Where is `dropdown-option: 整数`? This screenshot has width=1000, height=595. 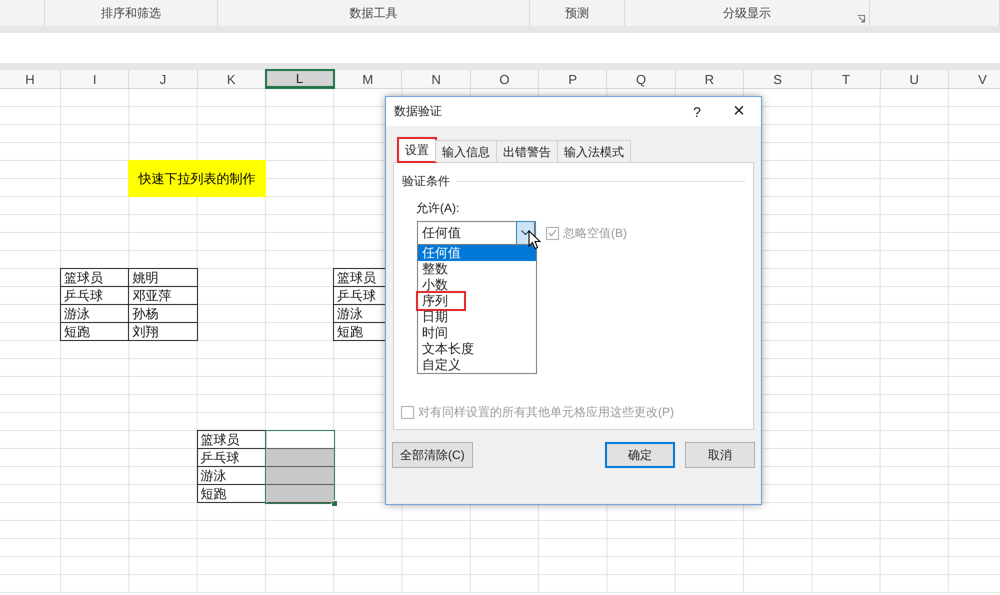
dropdown-option: 整数 is located at coordinates (477, 269).